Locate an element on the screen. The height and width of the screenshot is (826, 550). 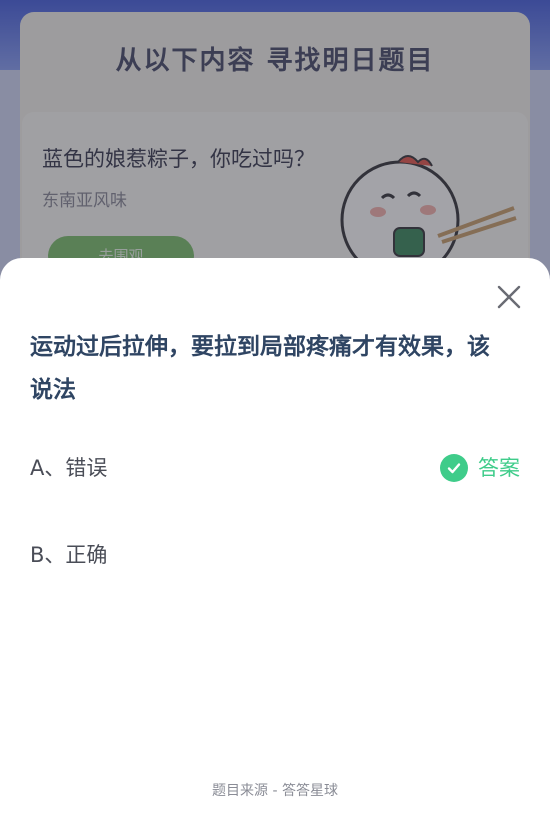
close-button is located at coordinates (509, 297).